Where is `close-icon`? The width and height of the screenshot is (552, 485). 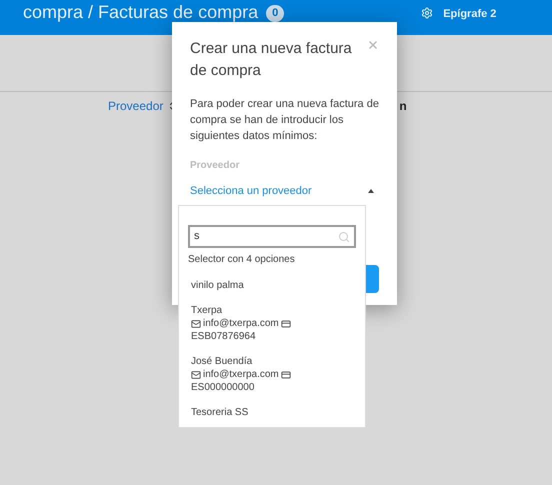 close-icon is located at coordinates (373, 45).